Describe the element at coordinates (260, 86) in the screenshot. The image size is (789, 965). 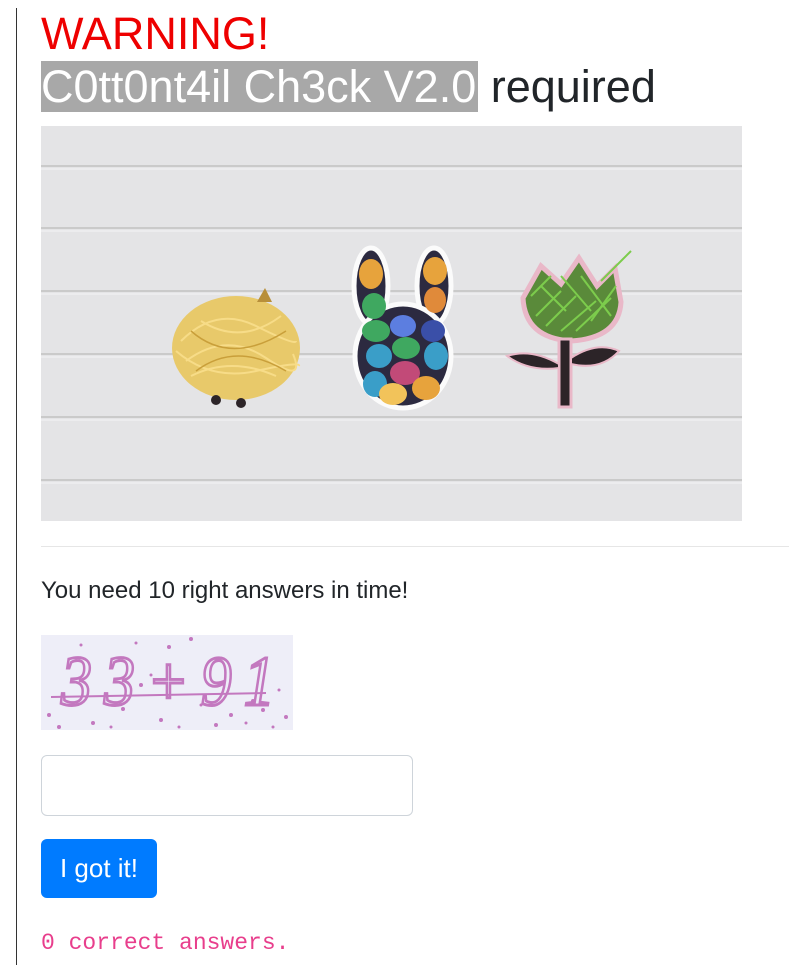
I see `title-highlight: C0tt0nt4il Ch3ck V2.0` at that location.